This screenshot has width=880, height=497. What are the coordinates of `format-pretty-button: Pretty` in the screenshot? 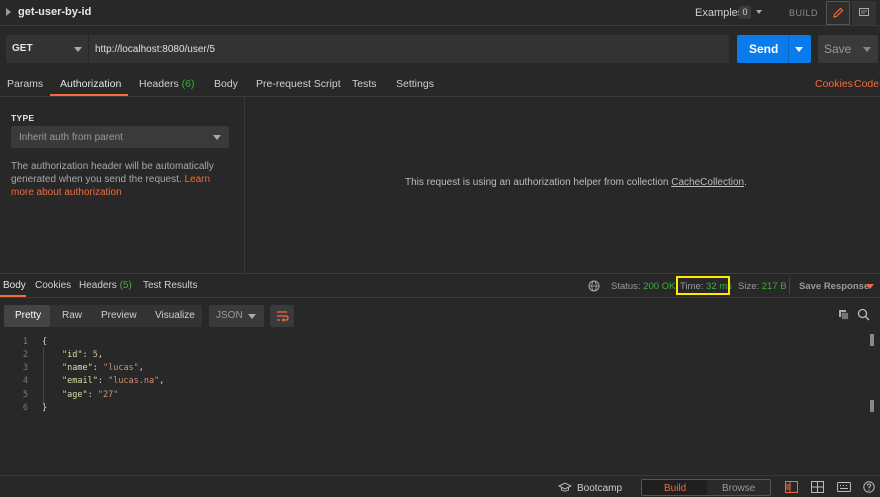 It's located at (28, 315).